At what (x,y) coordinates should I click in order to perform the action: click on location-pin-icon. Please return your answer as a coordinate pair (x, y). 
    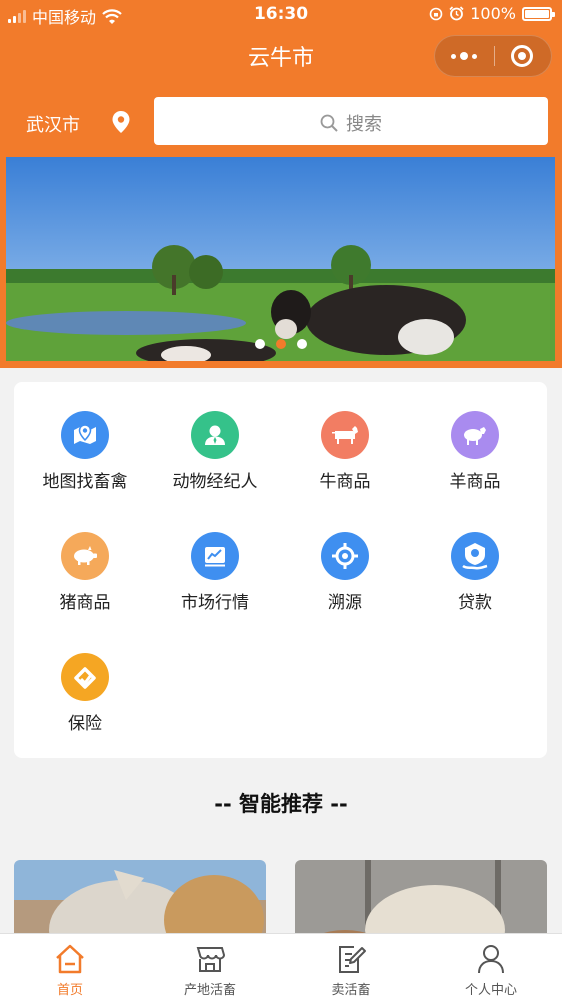
    Looking at the image, I should click on (121, 122).